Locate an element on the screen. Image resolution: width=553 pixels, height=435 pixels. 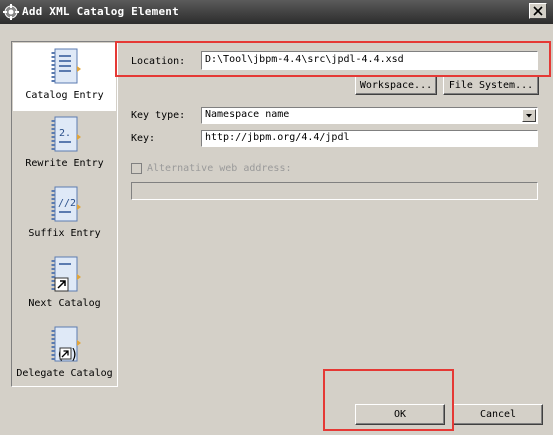
app-icon is located at coordinates (11, 12).